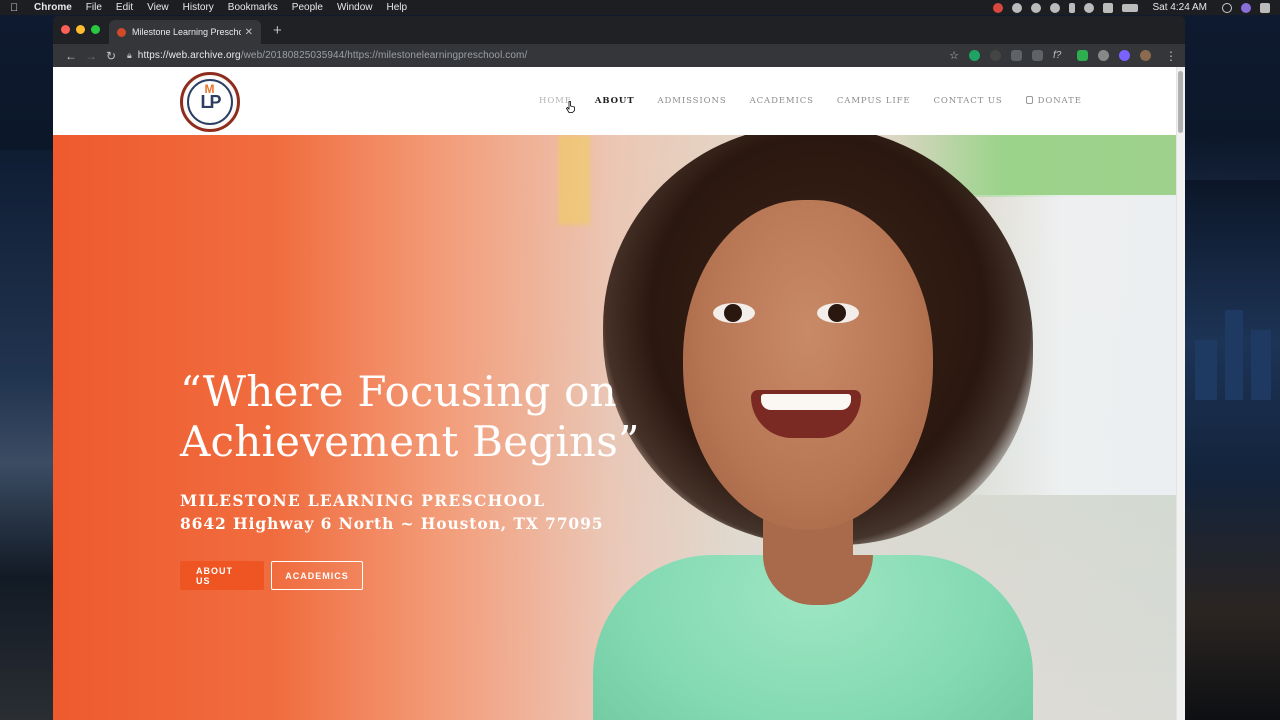 The image size is (1280, 720). What do you see at coordinates (65, 29) in the screenshot?
I see `close-window-button` at bounding box center [65, 29].